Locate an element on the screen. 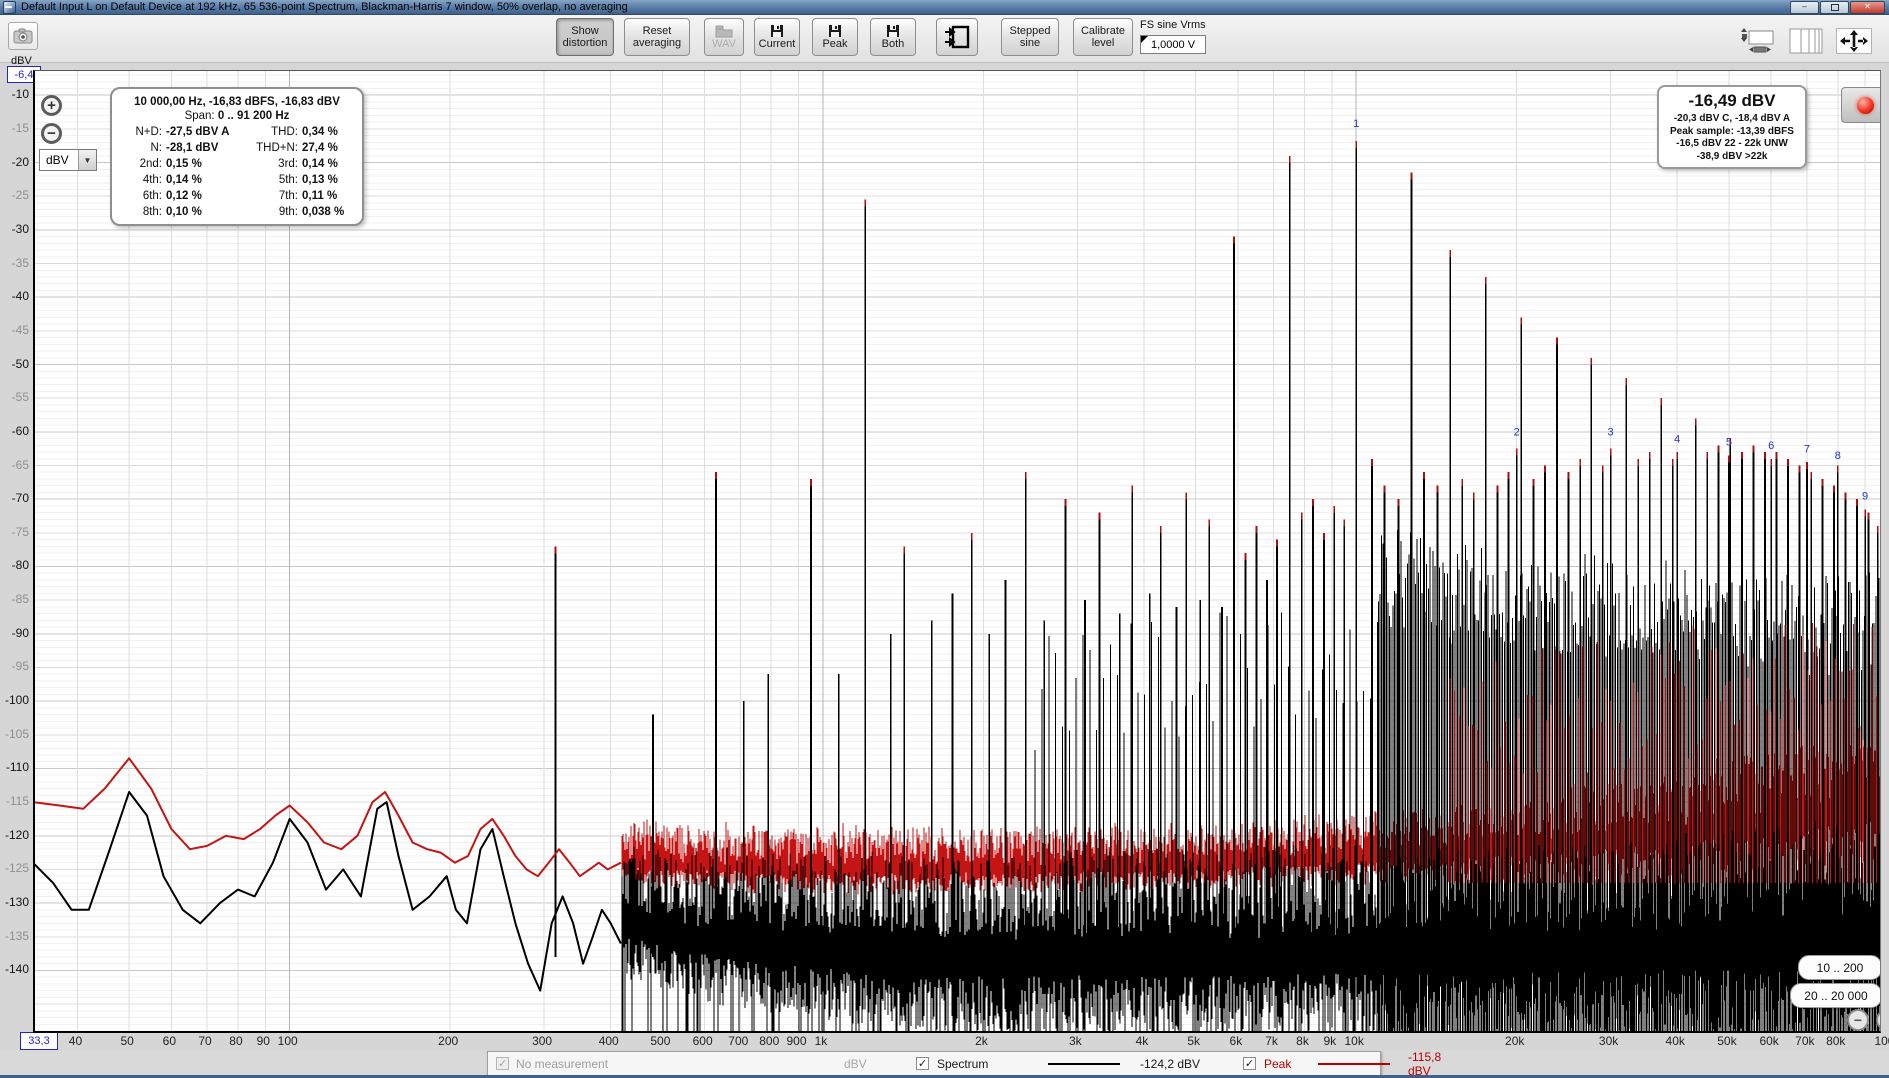 The width and height of the screenshot is (1889, 1078). y-axis-label: -95 is located at coordinates (20, 666).